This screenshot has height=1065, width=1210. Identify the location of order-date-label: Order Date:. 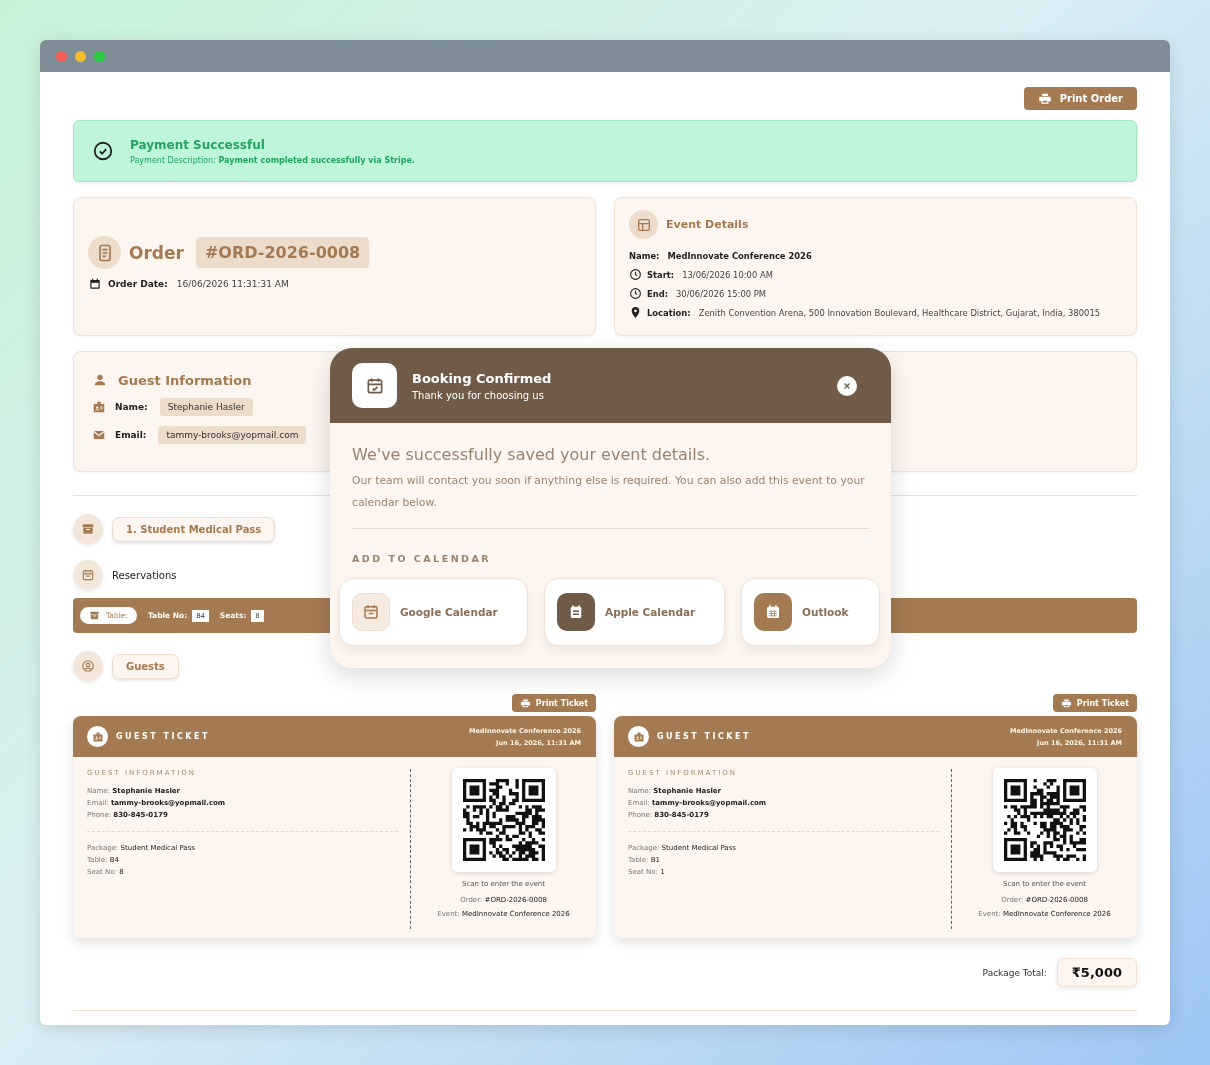
(138, 284).